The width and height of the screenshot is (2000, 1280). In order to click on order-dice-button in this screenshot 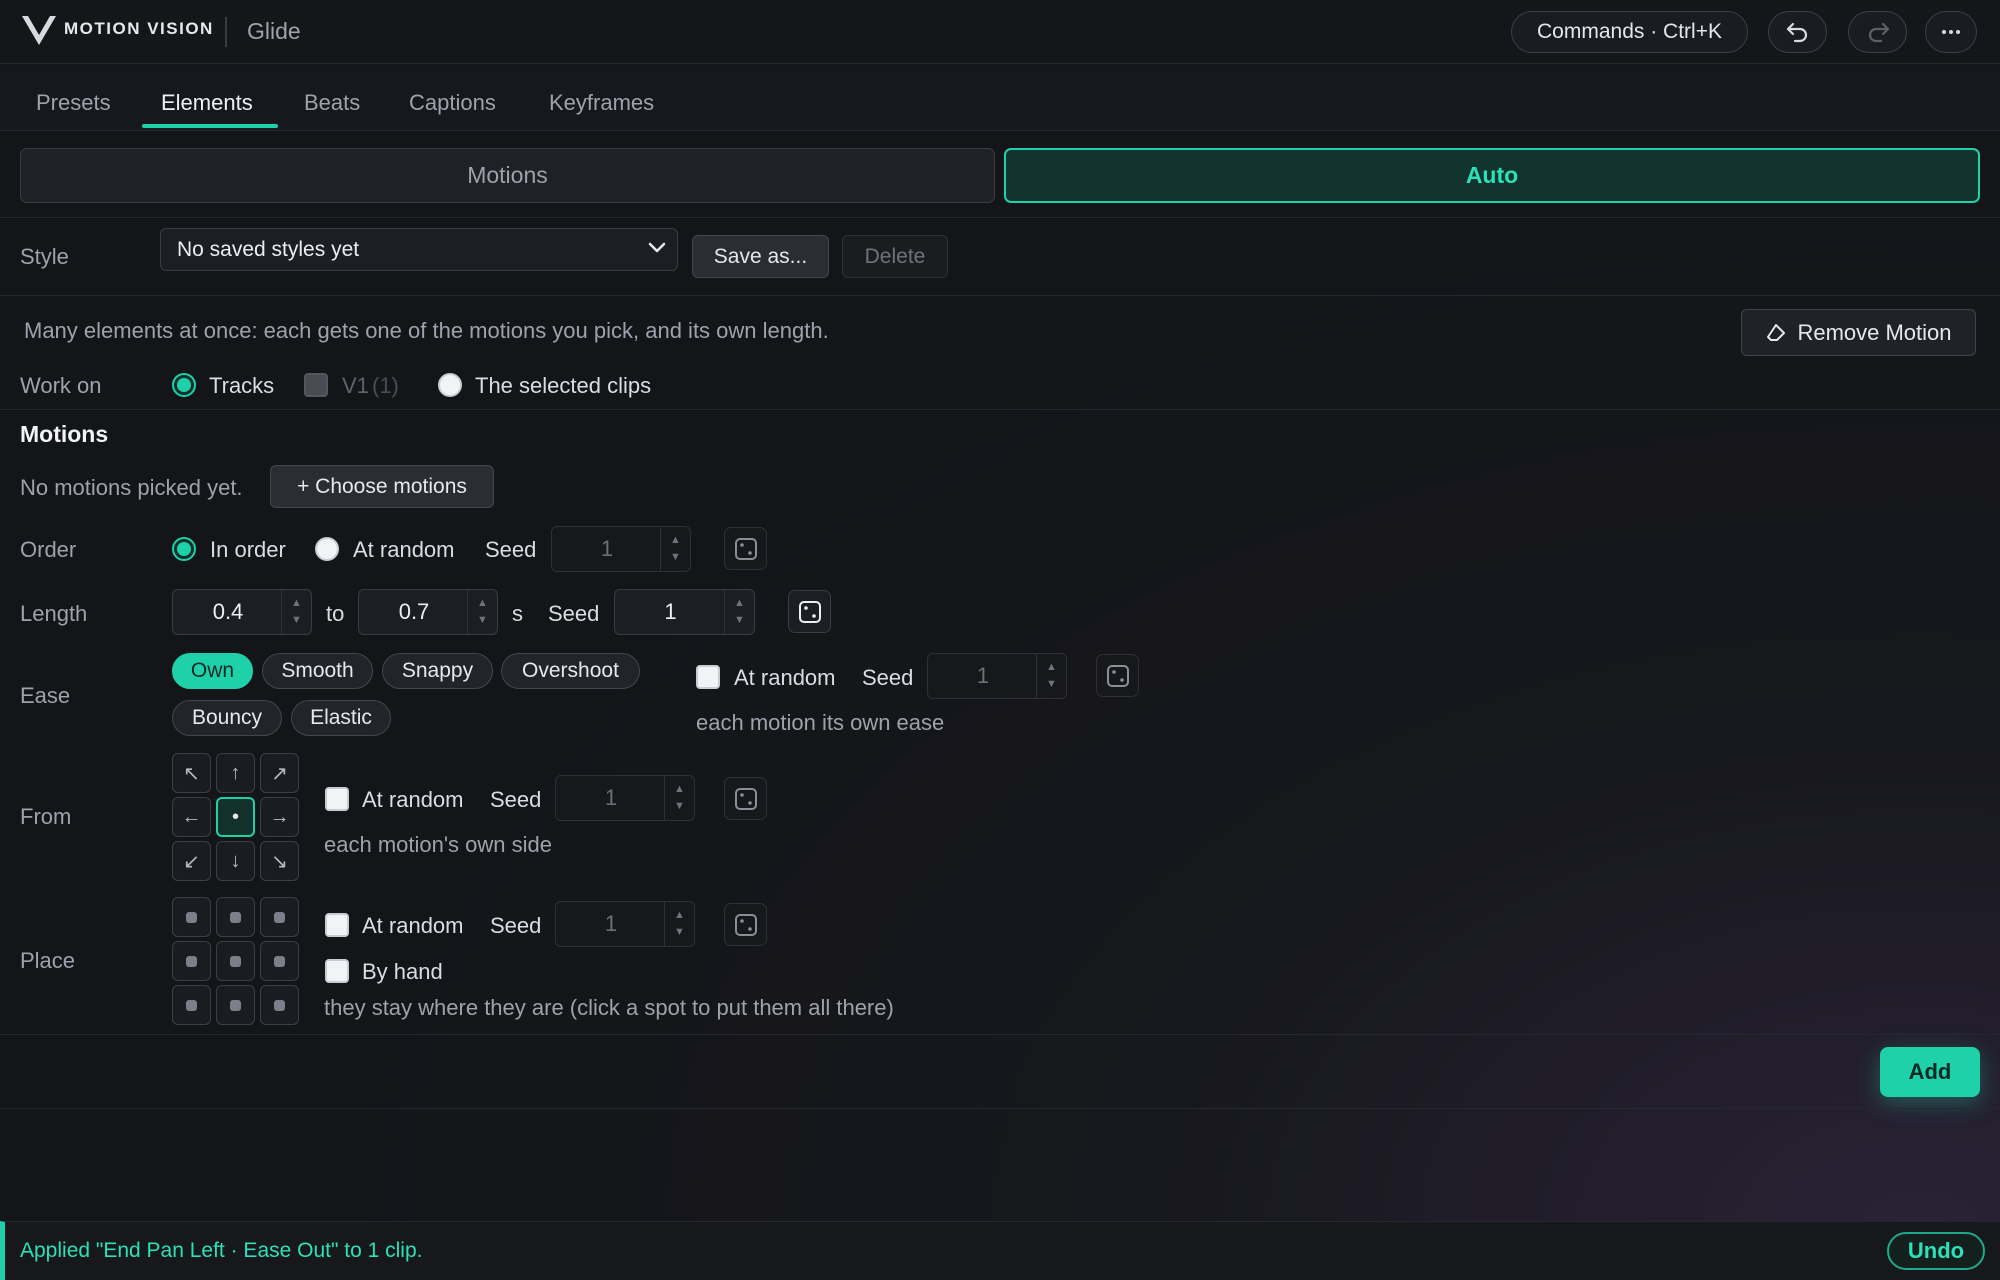, I will do `click(745, 548)`.